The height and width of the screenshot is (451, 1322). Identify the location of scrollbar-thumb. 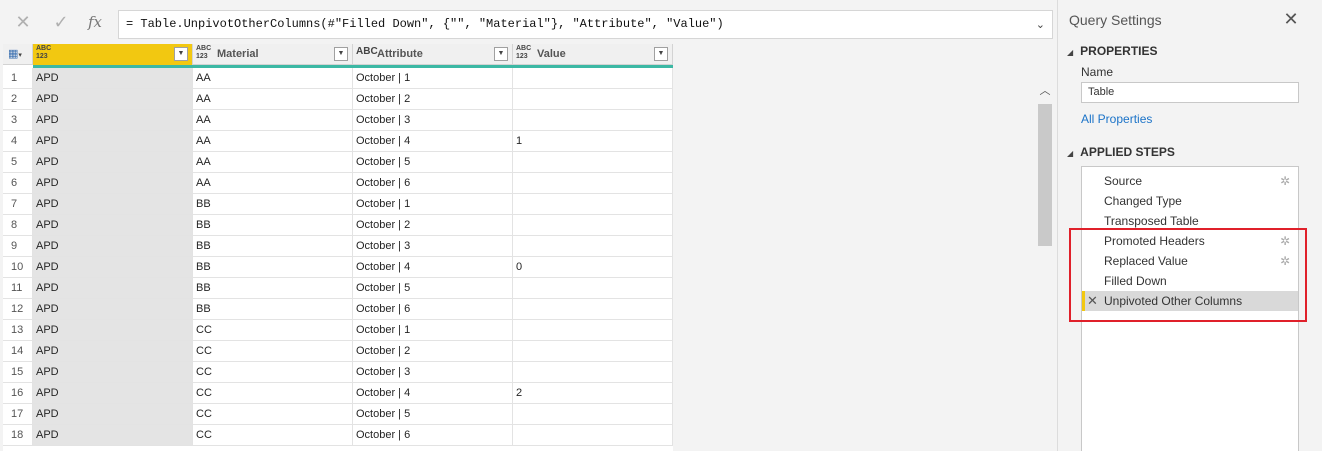
(1045, 175).